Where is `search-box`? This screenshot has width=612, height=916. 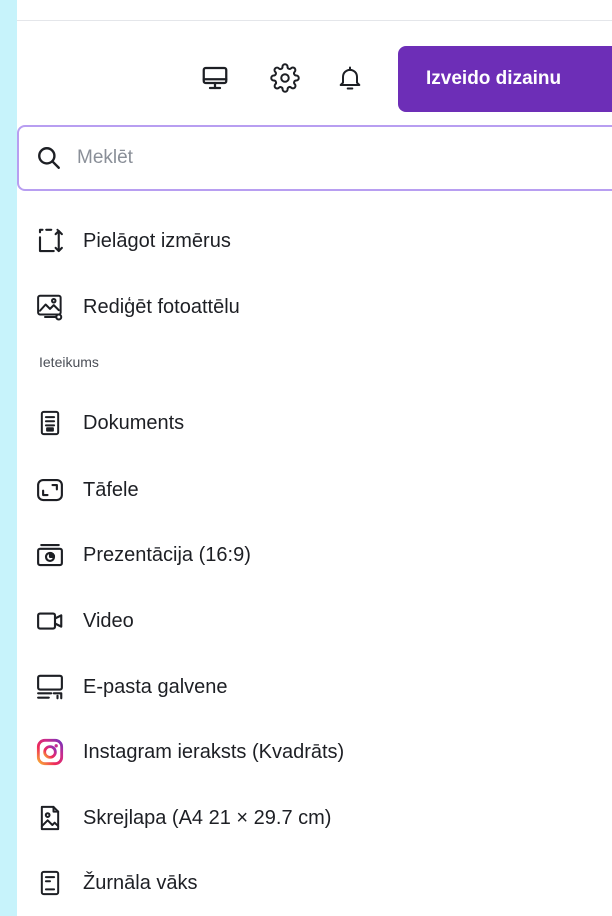 search-box is located at coordinates (314, 158).